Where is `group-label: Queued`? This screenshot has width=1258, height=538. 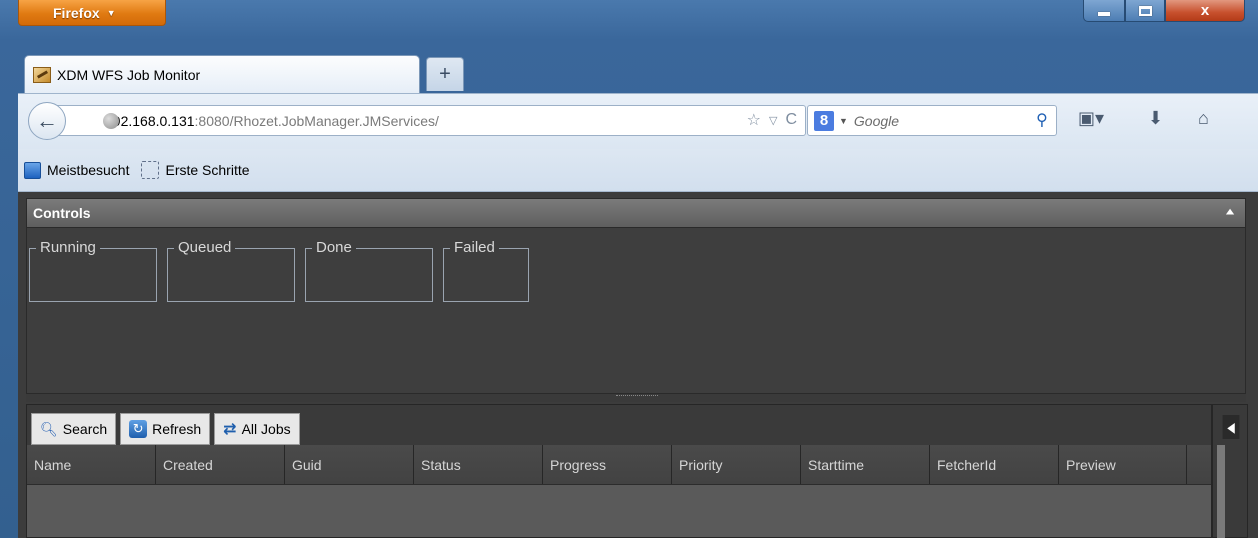 group-label: Queued is located at coordinates (205, 248).